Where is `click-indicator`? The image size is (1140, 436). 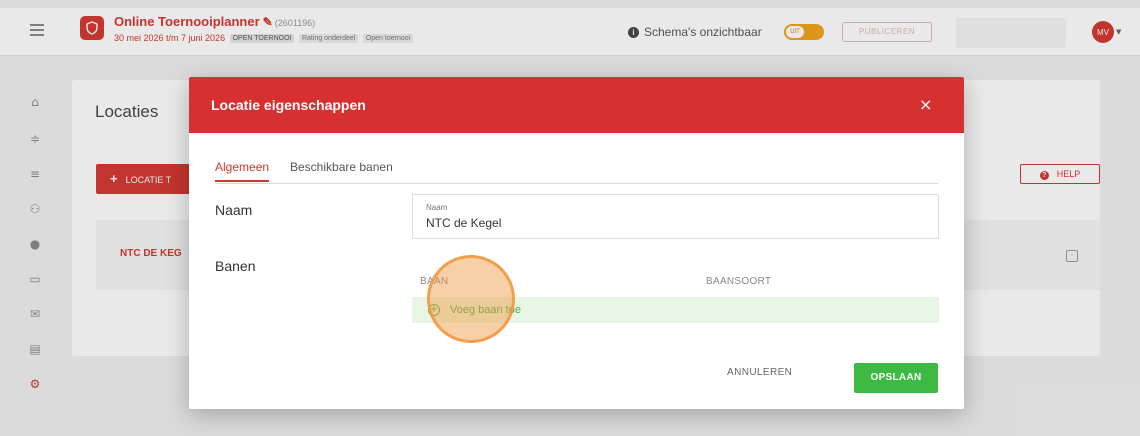
click-indicator is located at coordinates (471, 299).